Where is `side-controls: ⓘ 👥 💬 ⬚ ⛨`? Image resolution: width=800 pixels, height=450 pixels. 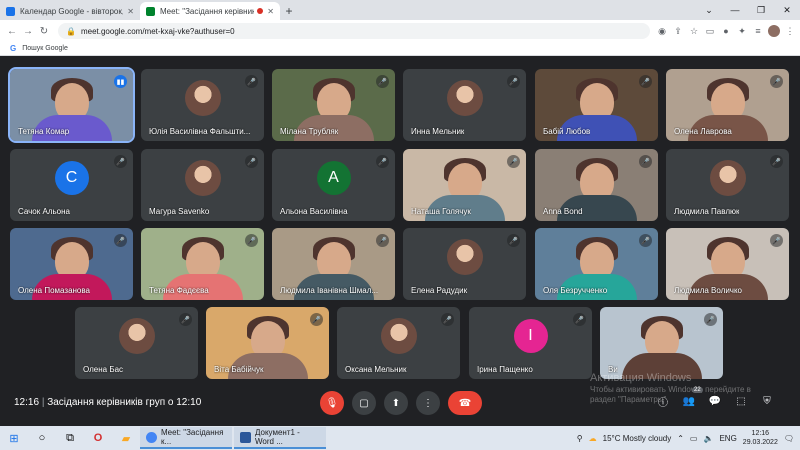 side-controls: ⓘ 👥 💬 ⬚ ⛨ is located at coordinates (715, 401).